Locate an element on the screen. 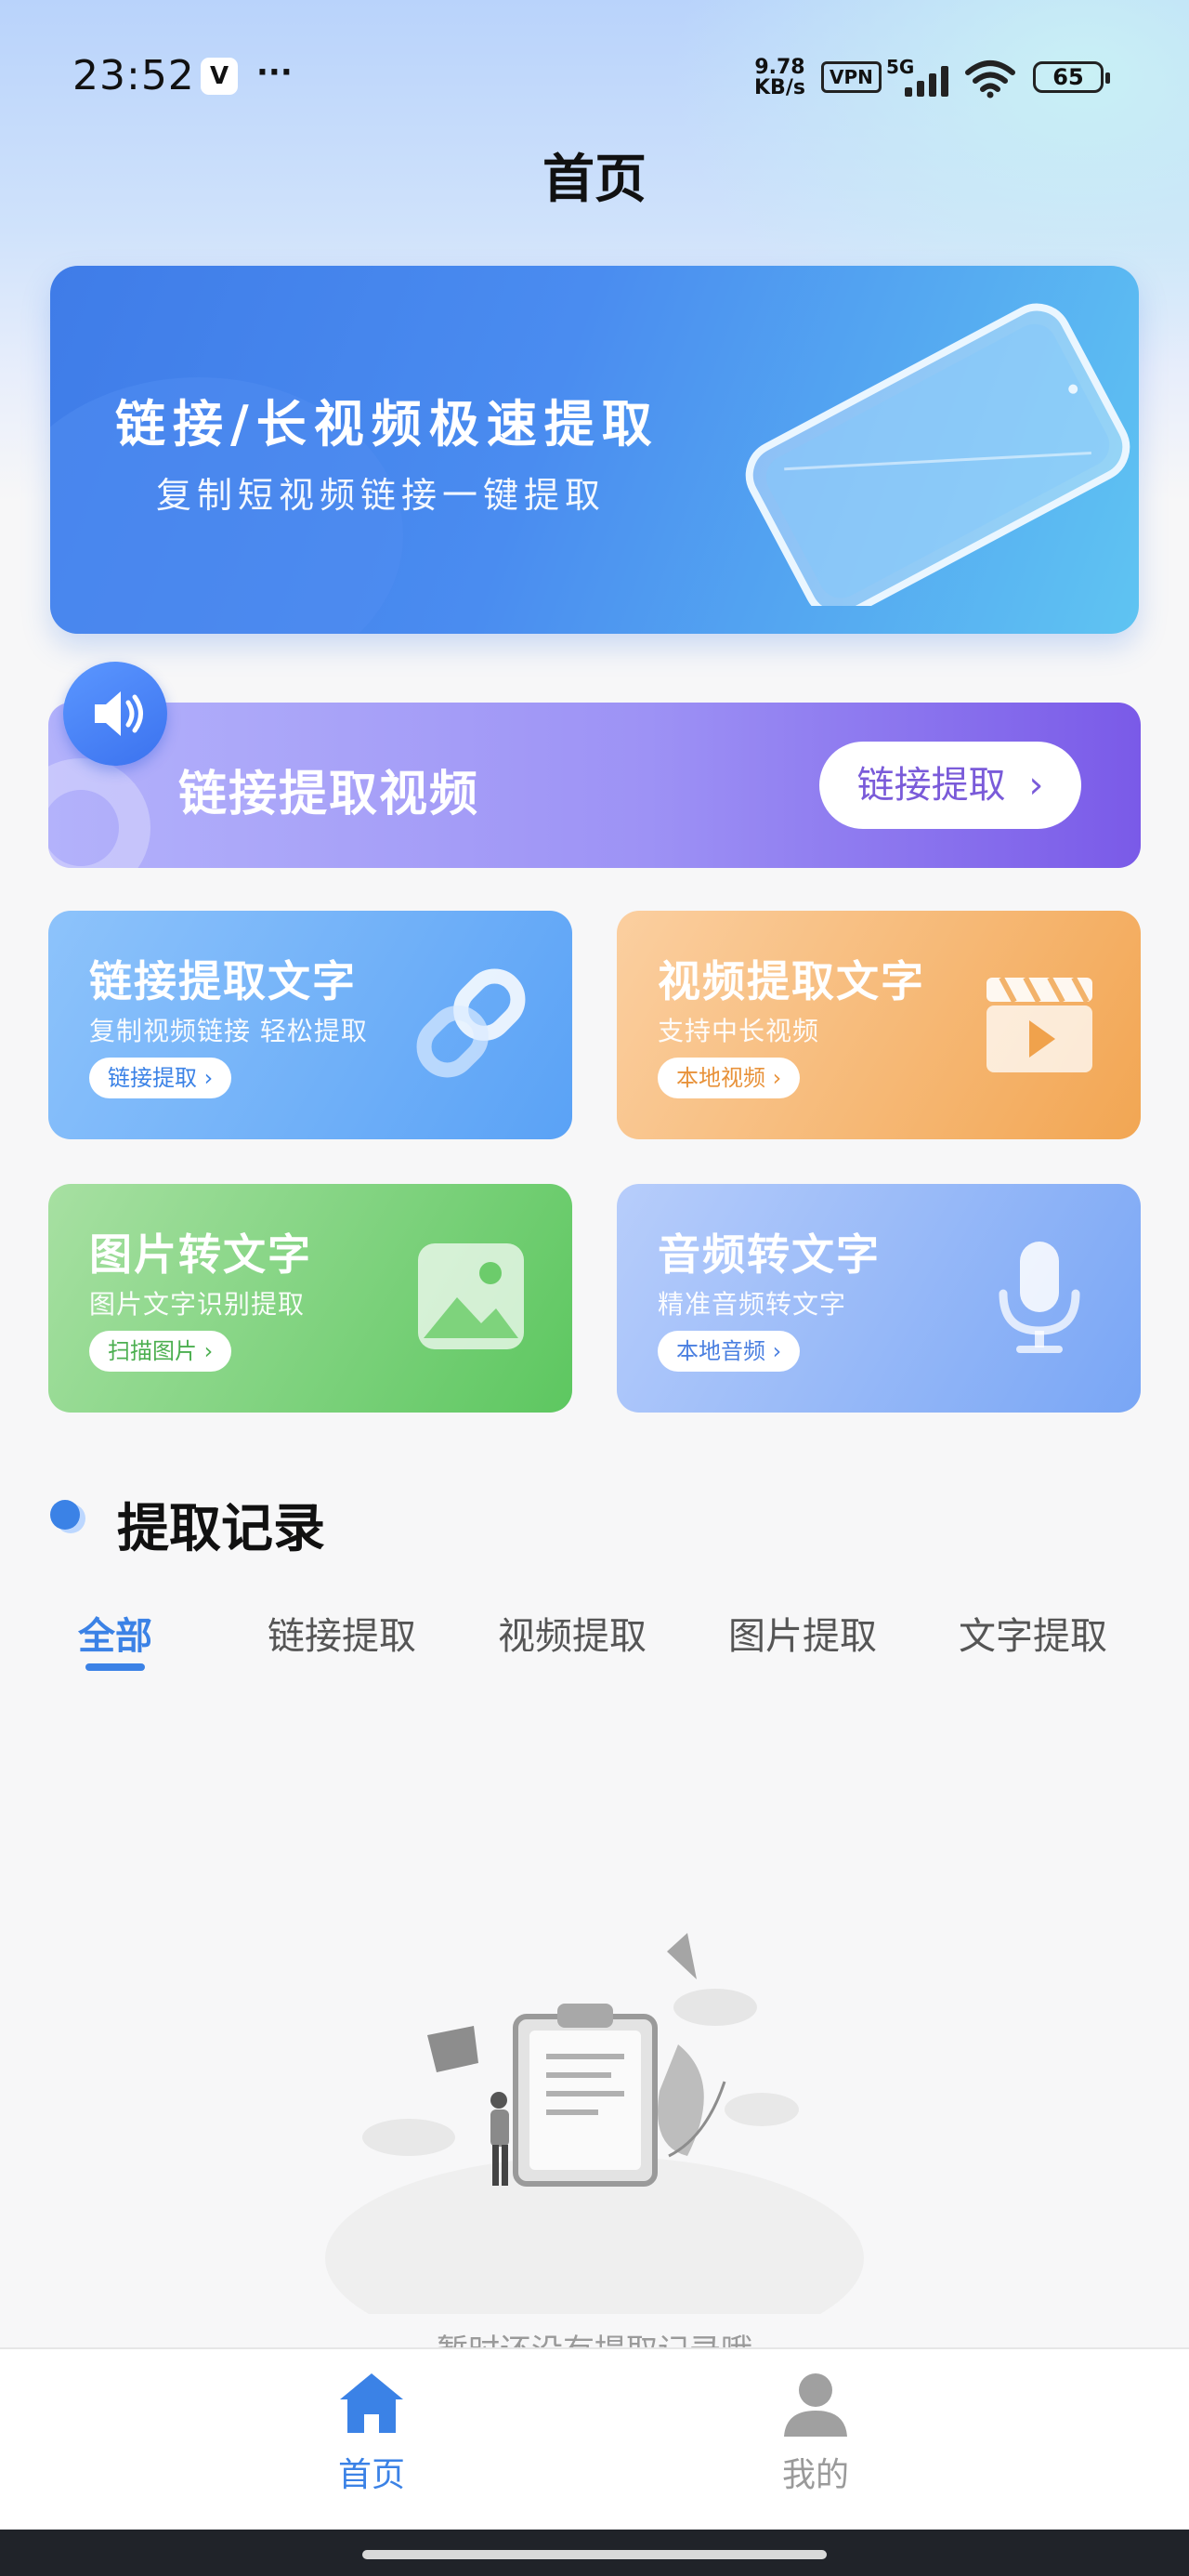  battery-indicator: 65 is located at coordinates (1072, 77).